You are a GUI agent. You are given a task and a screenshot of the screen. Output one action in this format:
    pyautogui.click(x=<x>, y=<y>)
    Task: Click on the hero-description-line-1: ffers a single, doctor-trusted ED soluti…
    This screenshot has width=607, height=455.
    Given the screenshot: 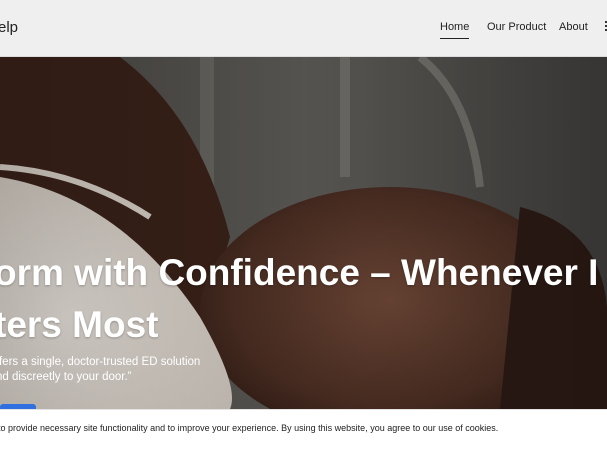 What is the action you would take?
    pyautogui.click(x=100, y=362)
    